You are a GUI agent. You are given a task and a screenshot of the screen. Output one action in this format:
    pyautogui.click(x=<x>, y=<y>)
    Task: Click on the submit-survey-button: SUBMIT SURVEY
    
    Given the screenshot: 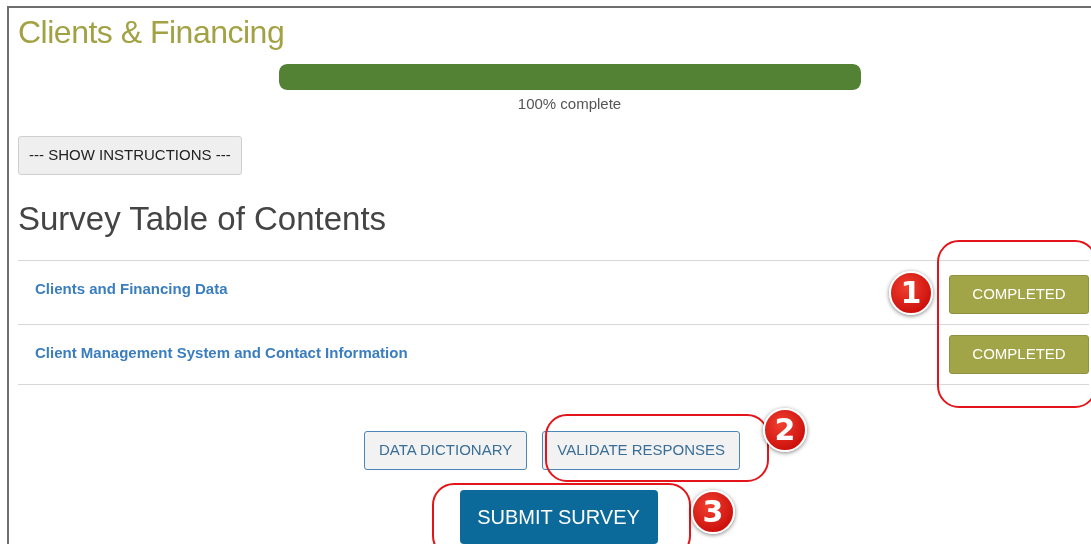 What is the action you would take?
    pyautogui.click(x=558, y=516)
    